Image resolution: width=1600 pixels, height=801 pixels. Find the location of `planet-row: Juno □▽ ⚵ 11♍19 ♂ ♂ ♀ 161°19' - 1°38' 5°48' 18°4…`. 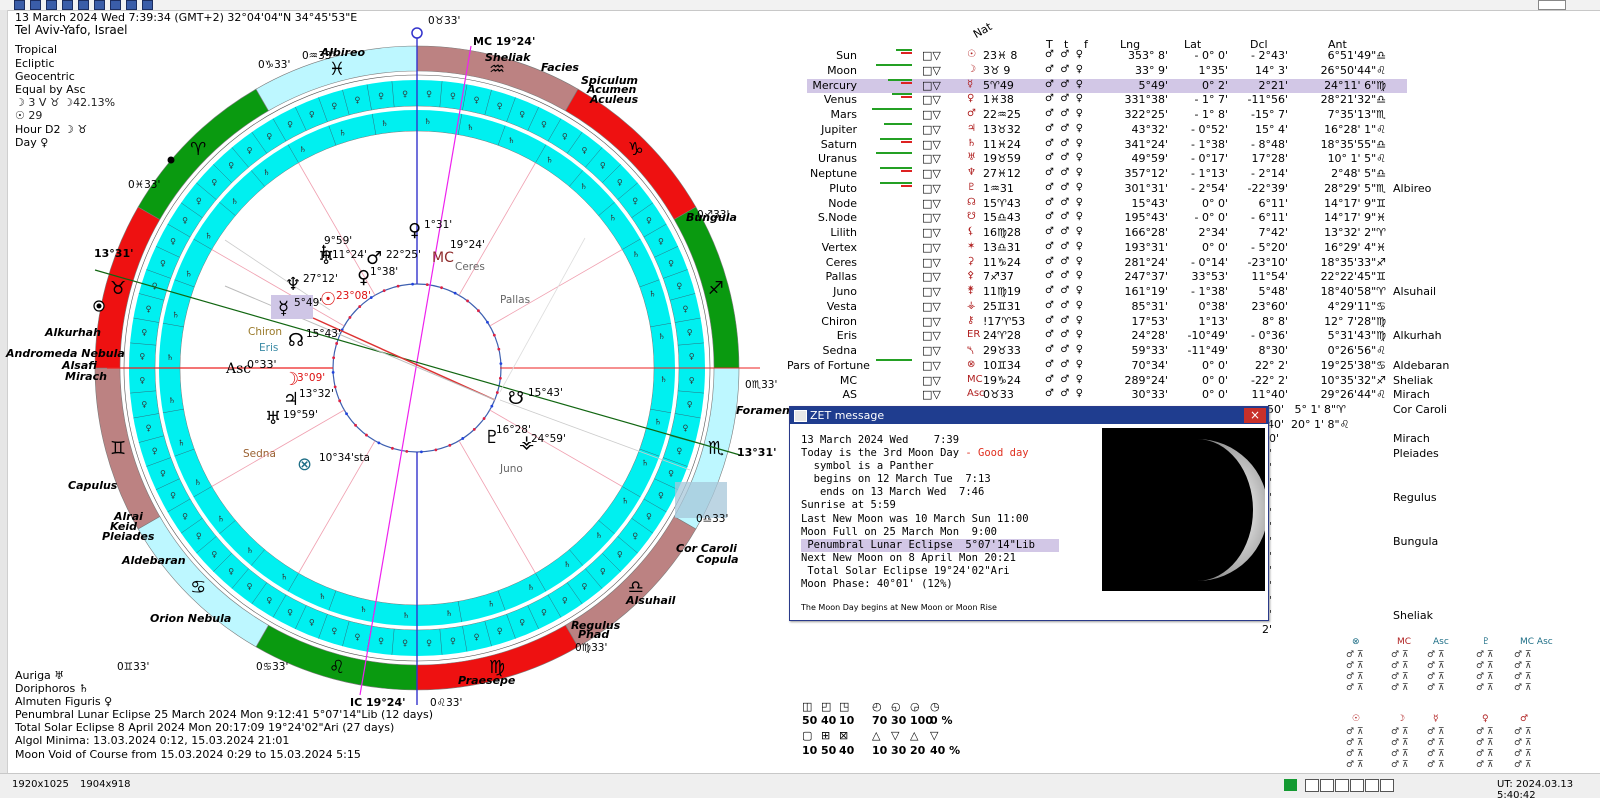

planet-row: Juno □▽ ⚵ 11♍19 ♂ ♂ ♀ 161°19' - 1°38' 5°48' 18°4… is located at coordinates (1097, 292).